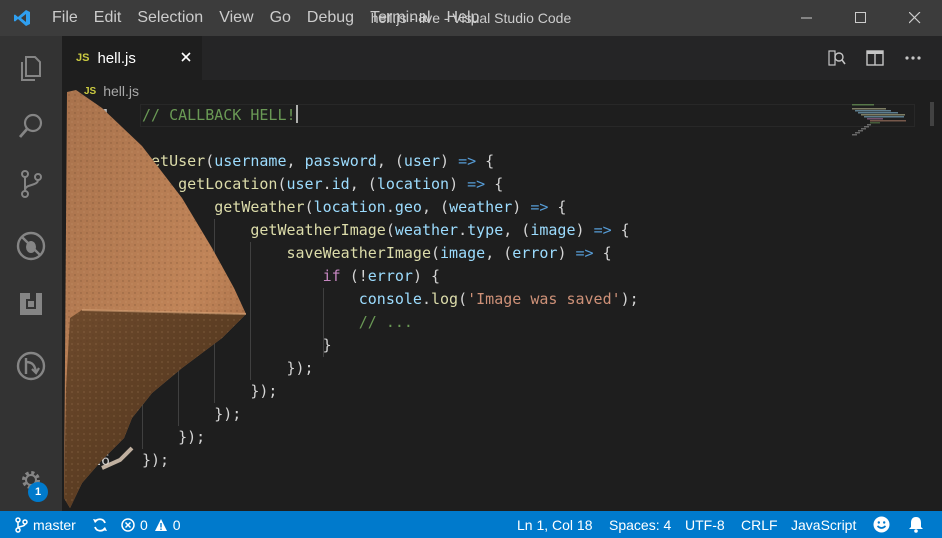 Image resolution: width=942 pixels, height=538 pixels. I want to click on explorer-icon, so click(31, 68).